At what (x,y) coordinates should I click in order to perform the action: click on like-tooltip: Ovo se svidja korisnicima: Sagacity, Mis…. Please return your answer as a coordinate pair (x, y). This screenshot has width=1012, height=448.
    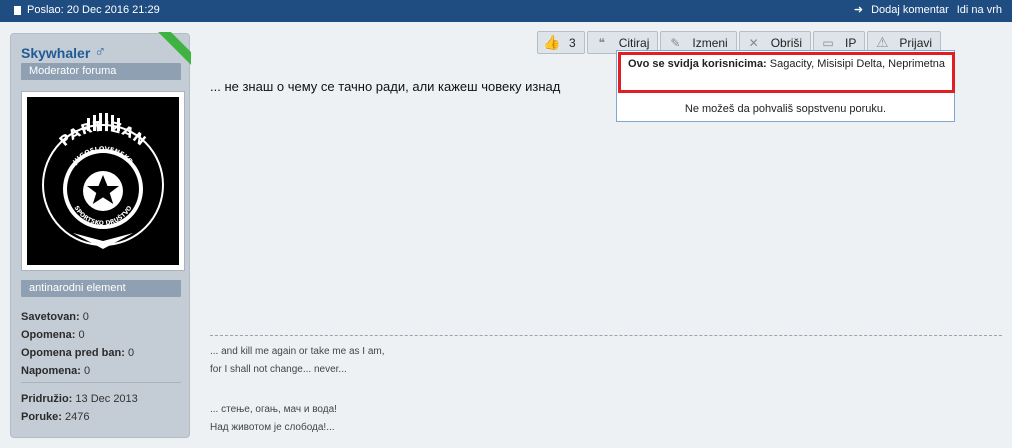
    Looking at the image, I should click on (785, 86).